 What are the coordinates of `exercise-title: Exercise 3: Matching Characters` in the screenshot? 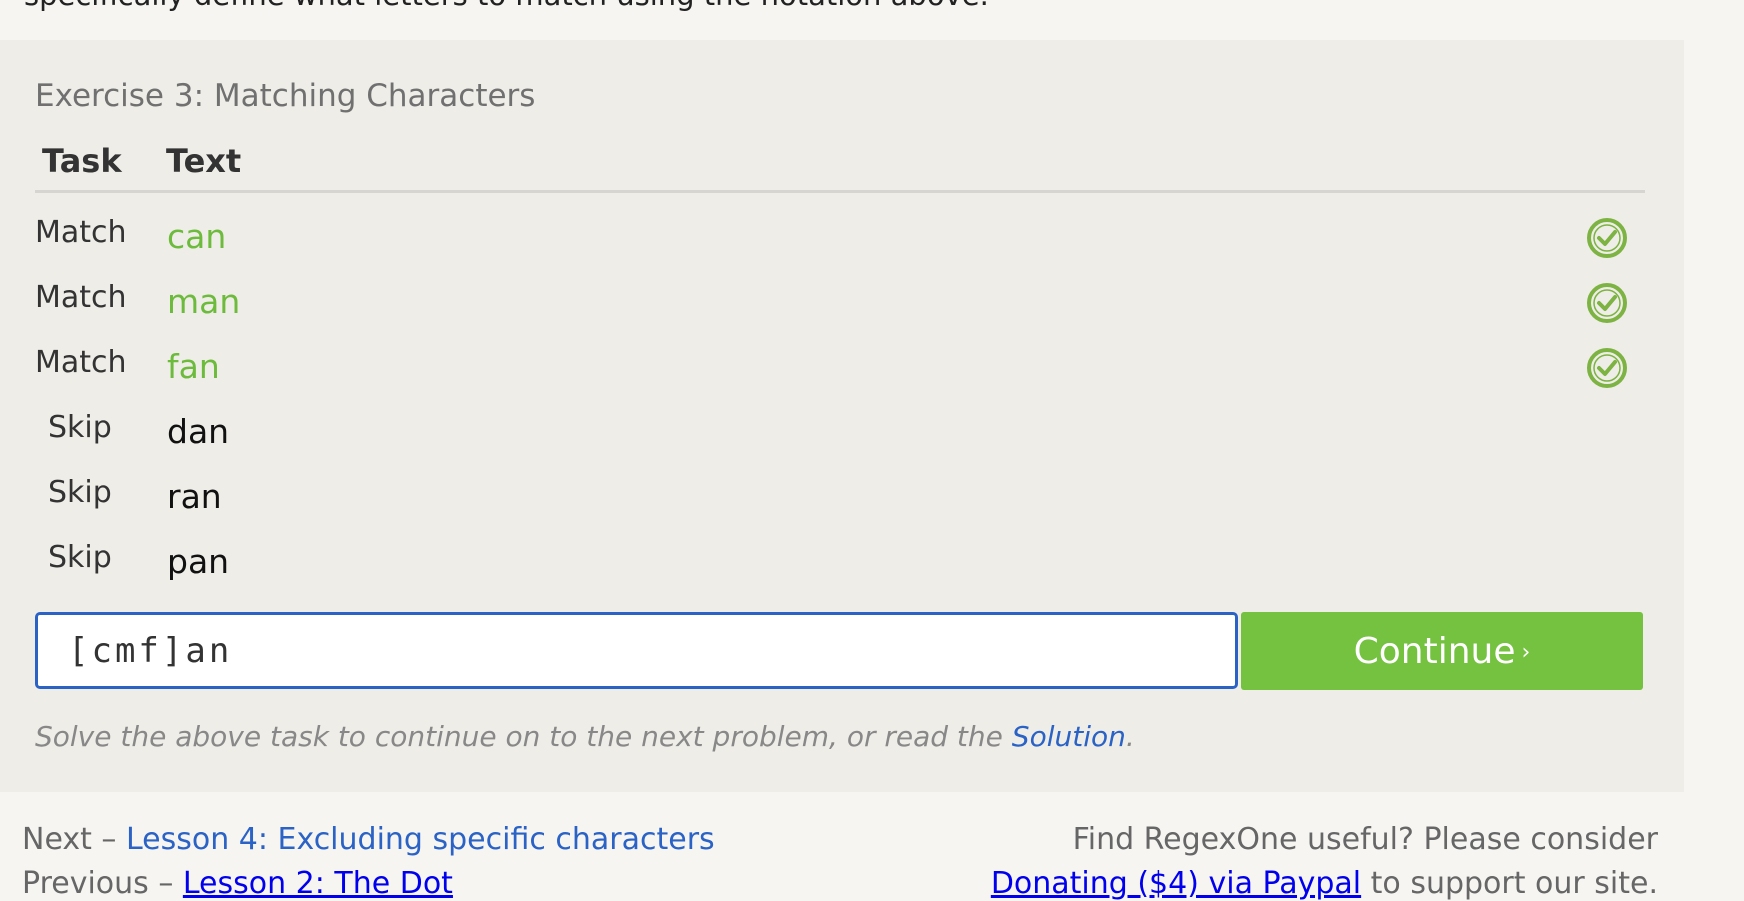 It's located at (285, 96).